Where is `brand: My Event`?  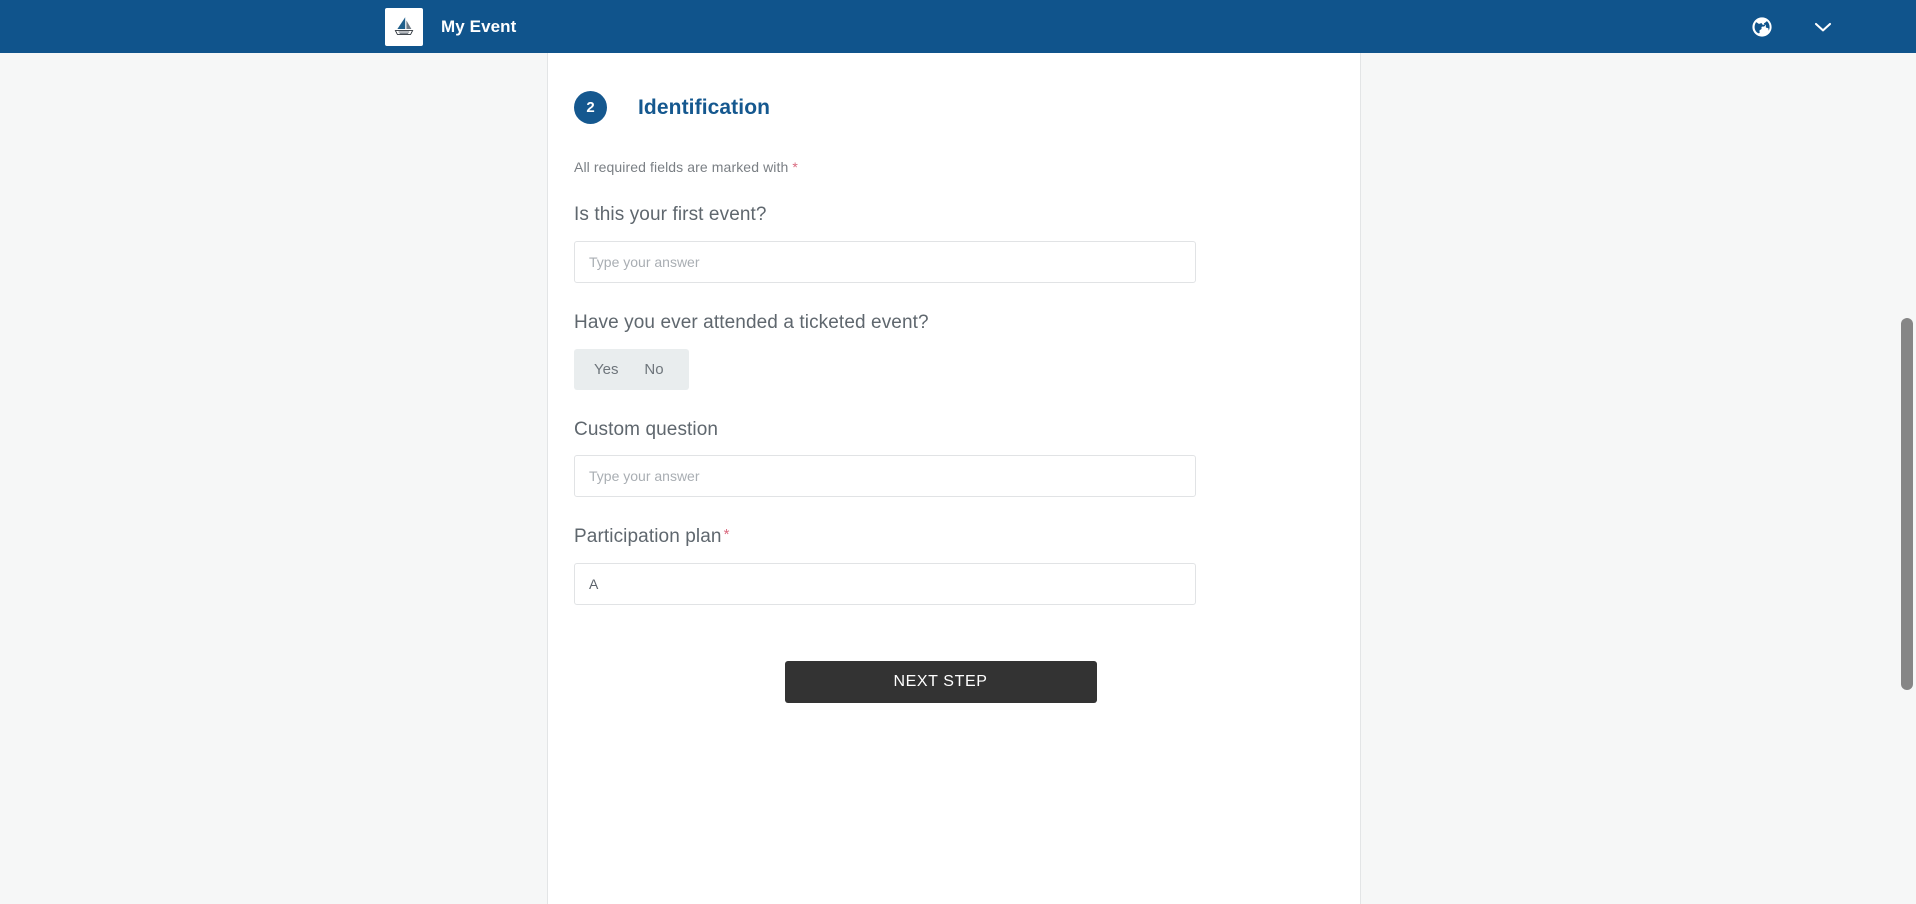 brand: My Event is located at coordinates (451, 26).